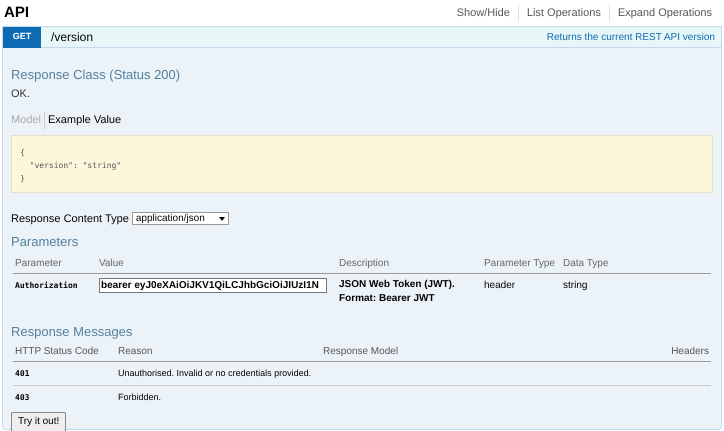  Describe the element at coordinates (500, 285) in the screenshot. I see `table-cell: header` at that location.